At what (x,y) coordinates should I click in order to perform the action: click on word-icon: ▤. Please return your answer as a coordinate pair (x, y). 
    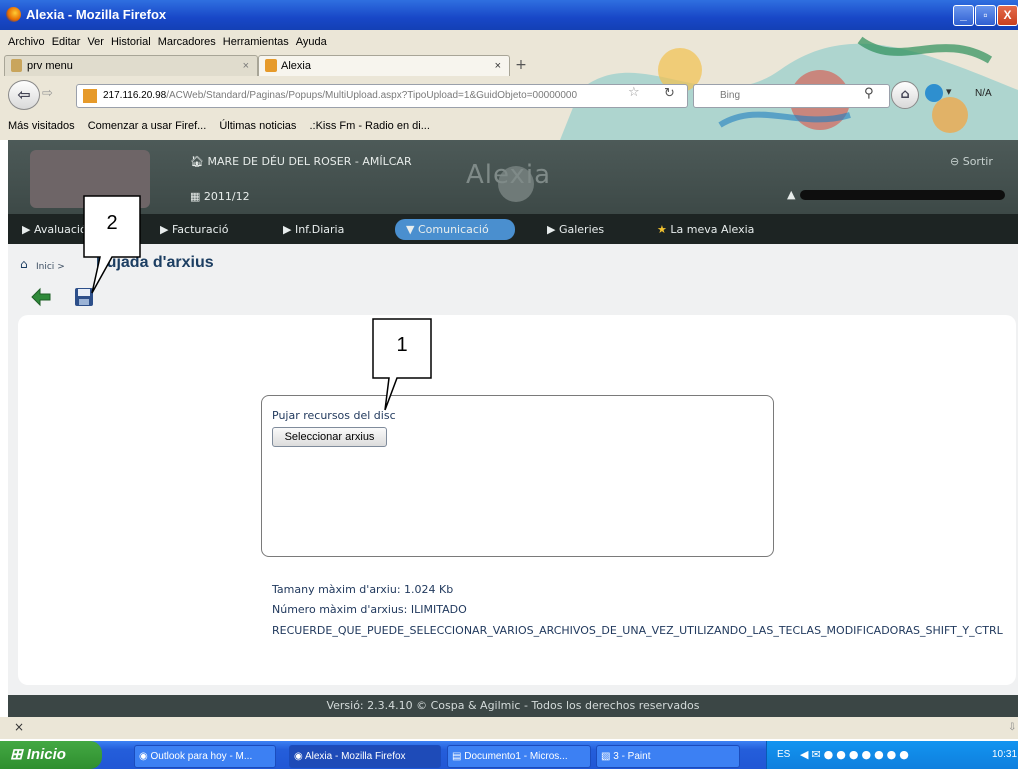
    Looking at the image, I should click on (458, 756).